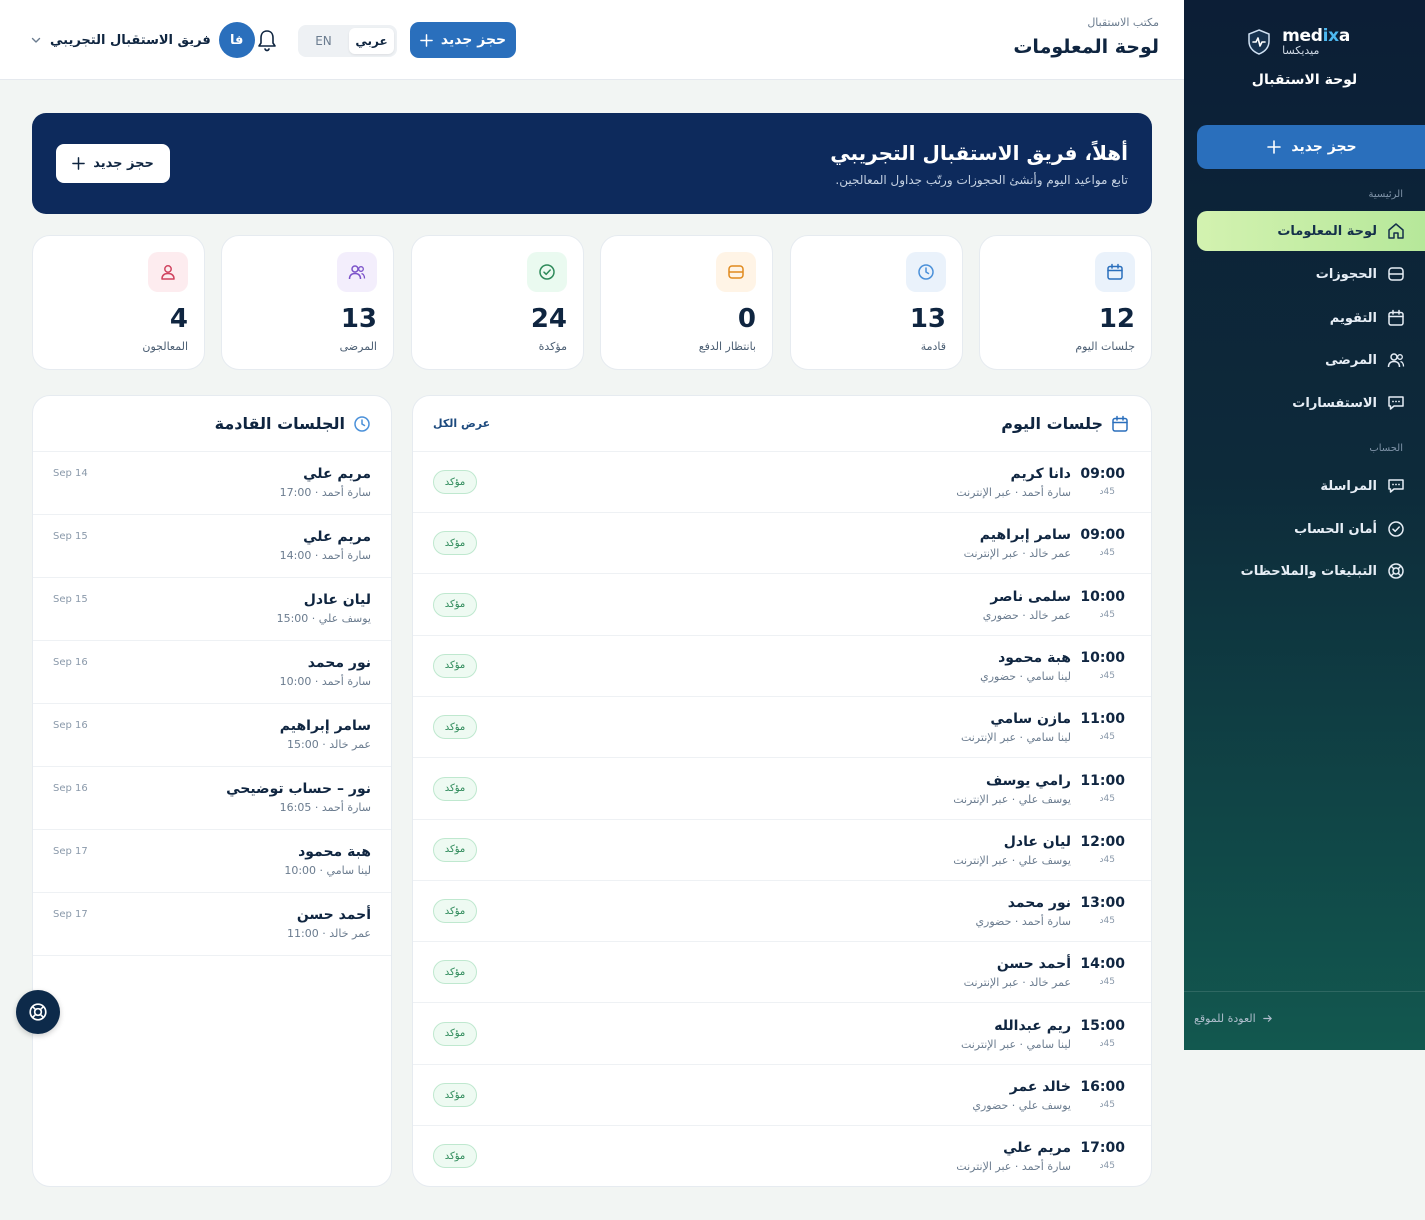 The image size is (1425, 1220). What do you see at coordinates (1065, 302) in the screenshot?
I see `stat-card-today-sessions: 12 جلسات اليوم` at bounding box center [1065, 302].